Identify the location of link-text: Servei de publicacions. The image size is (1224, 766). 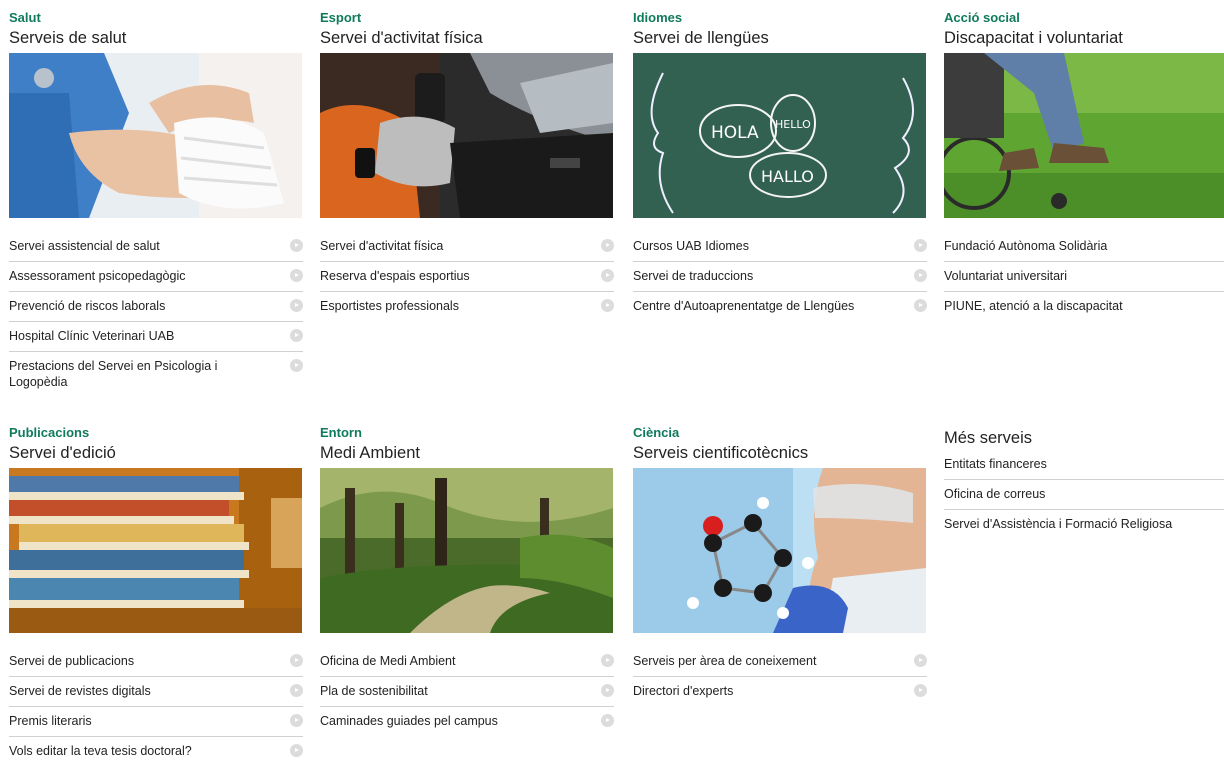
(71, 661).